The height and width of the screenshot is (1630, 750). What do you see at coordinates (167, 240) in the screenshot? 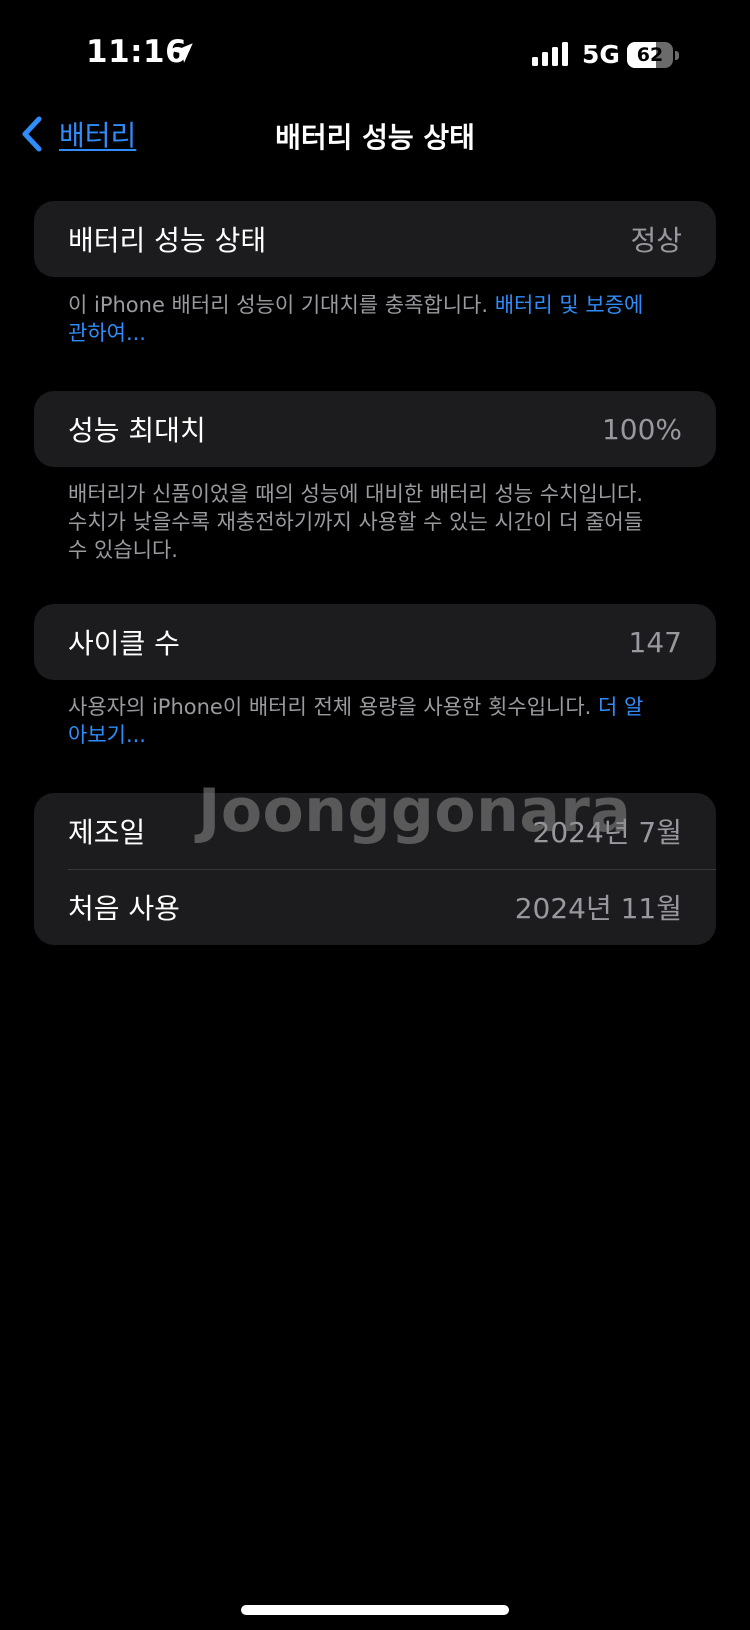
I see `battery-health-label: 배터리 성능 상태` at bounding box center [167, 240].